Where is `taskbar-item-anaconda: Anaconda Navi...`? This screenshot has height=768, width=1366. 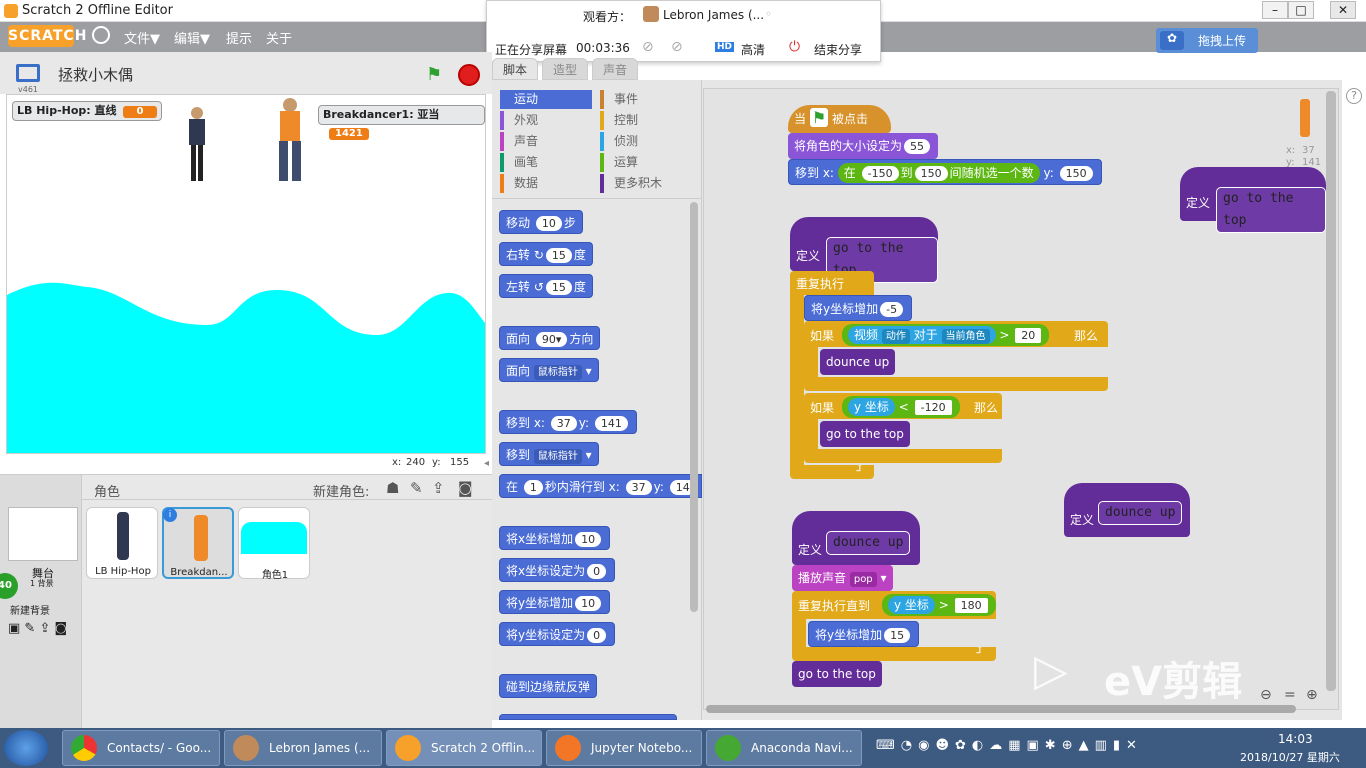
taskbar-item-anaconda: Anaconda Navi... is located at coordinates (784, 748).